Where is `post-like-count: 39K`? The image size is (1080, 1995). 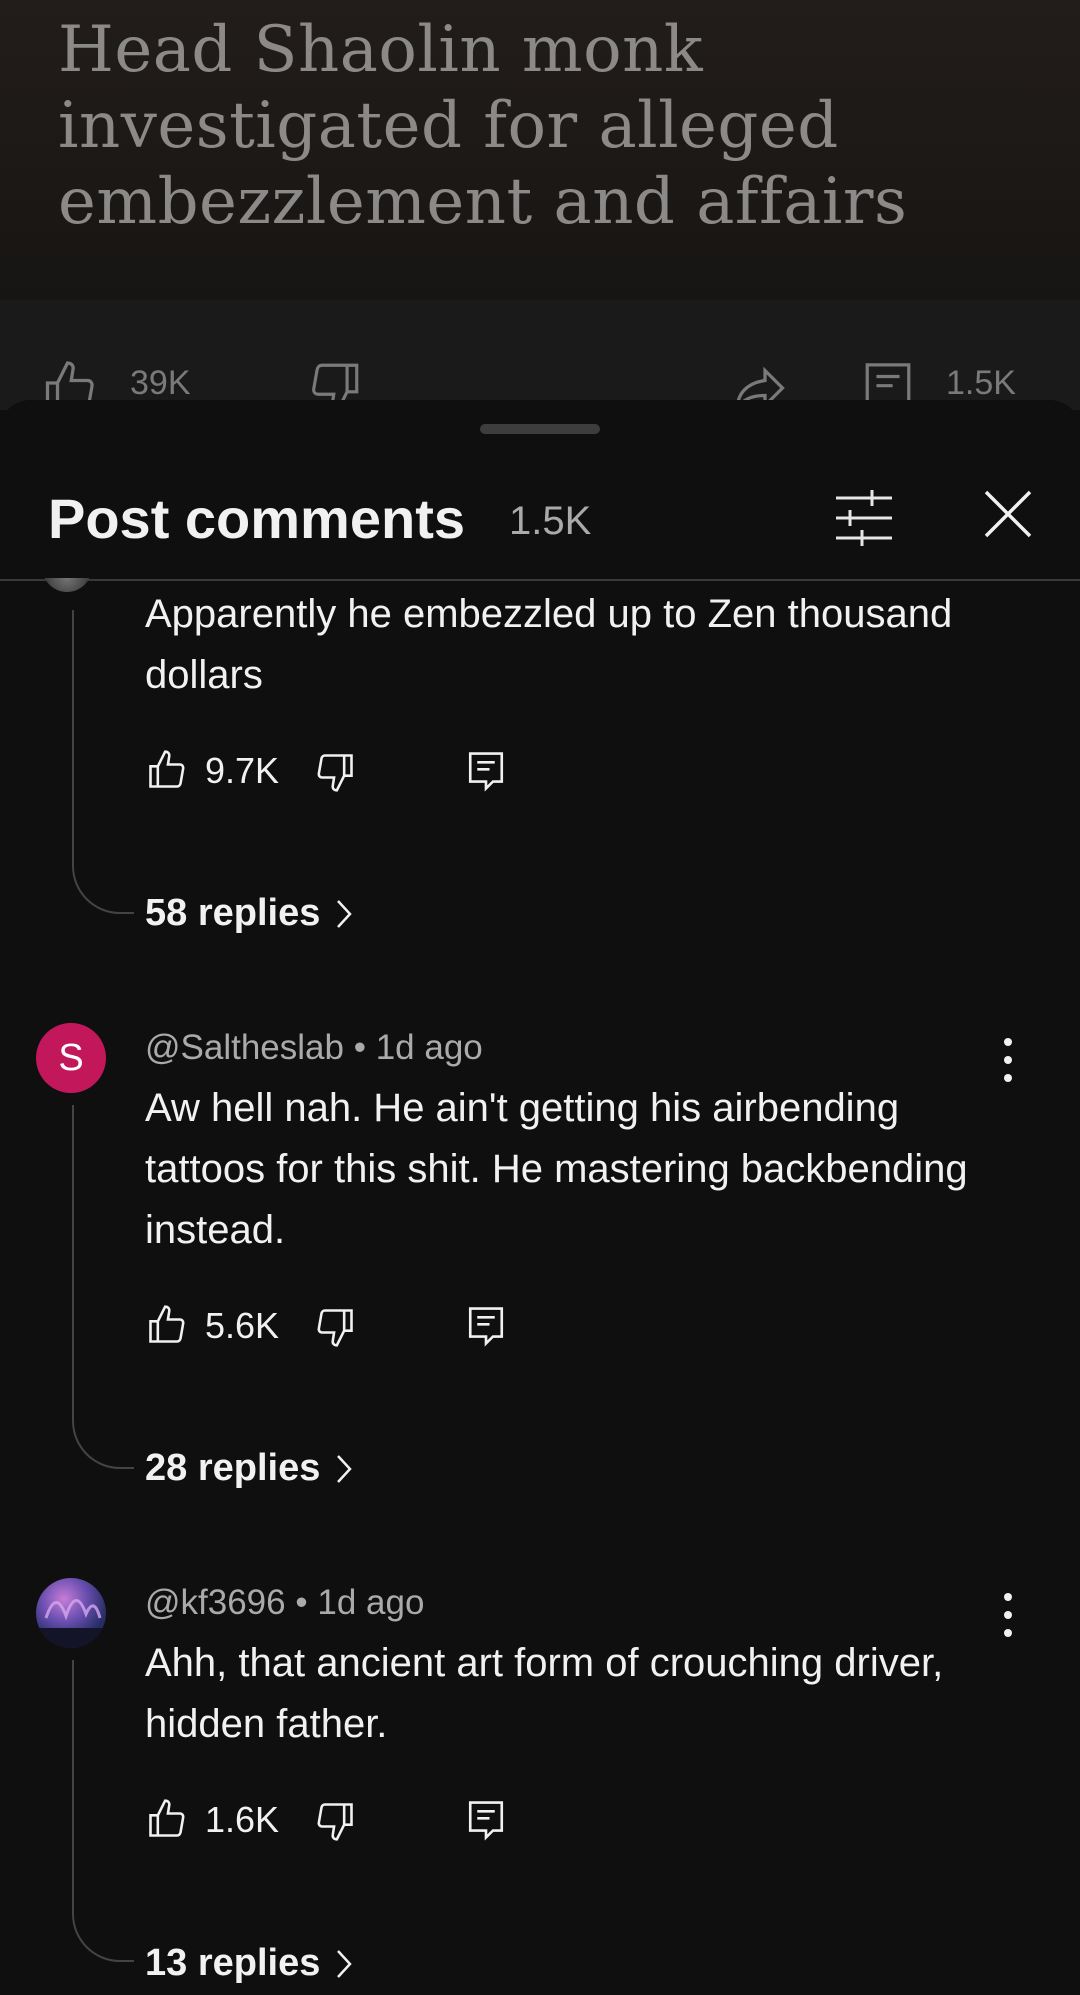 post-like-count: 39K is located at coordinates (160, 383).